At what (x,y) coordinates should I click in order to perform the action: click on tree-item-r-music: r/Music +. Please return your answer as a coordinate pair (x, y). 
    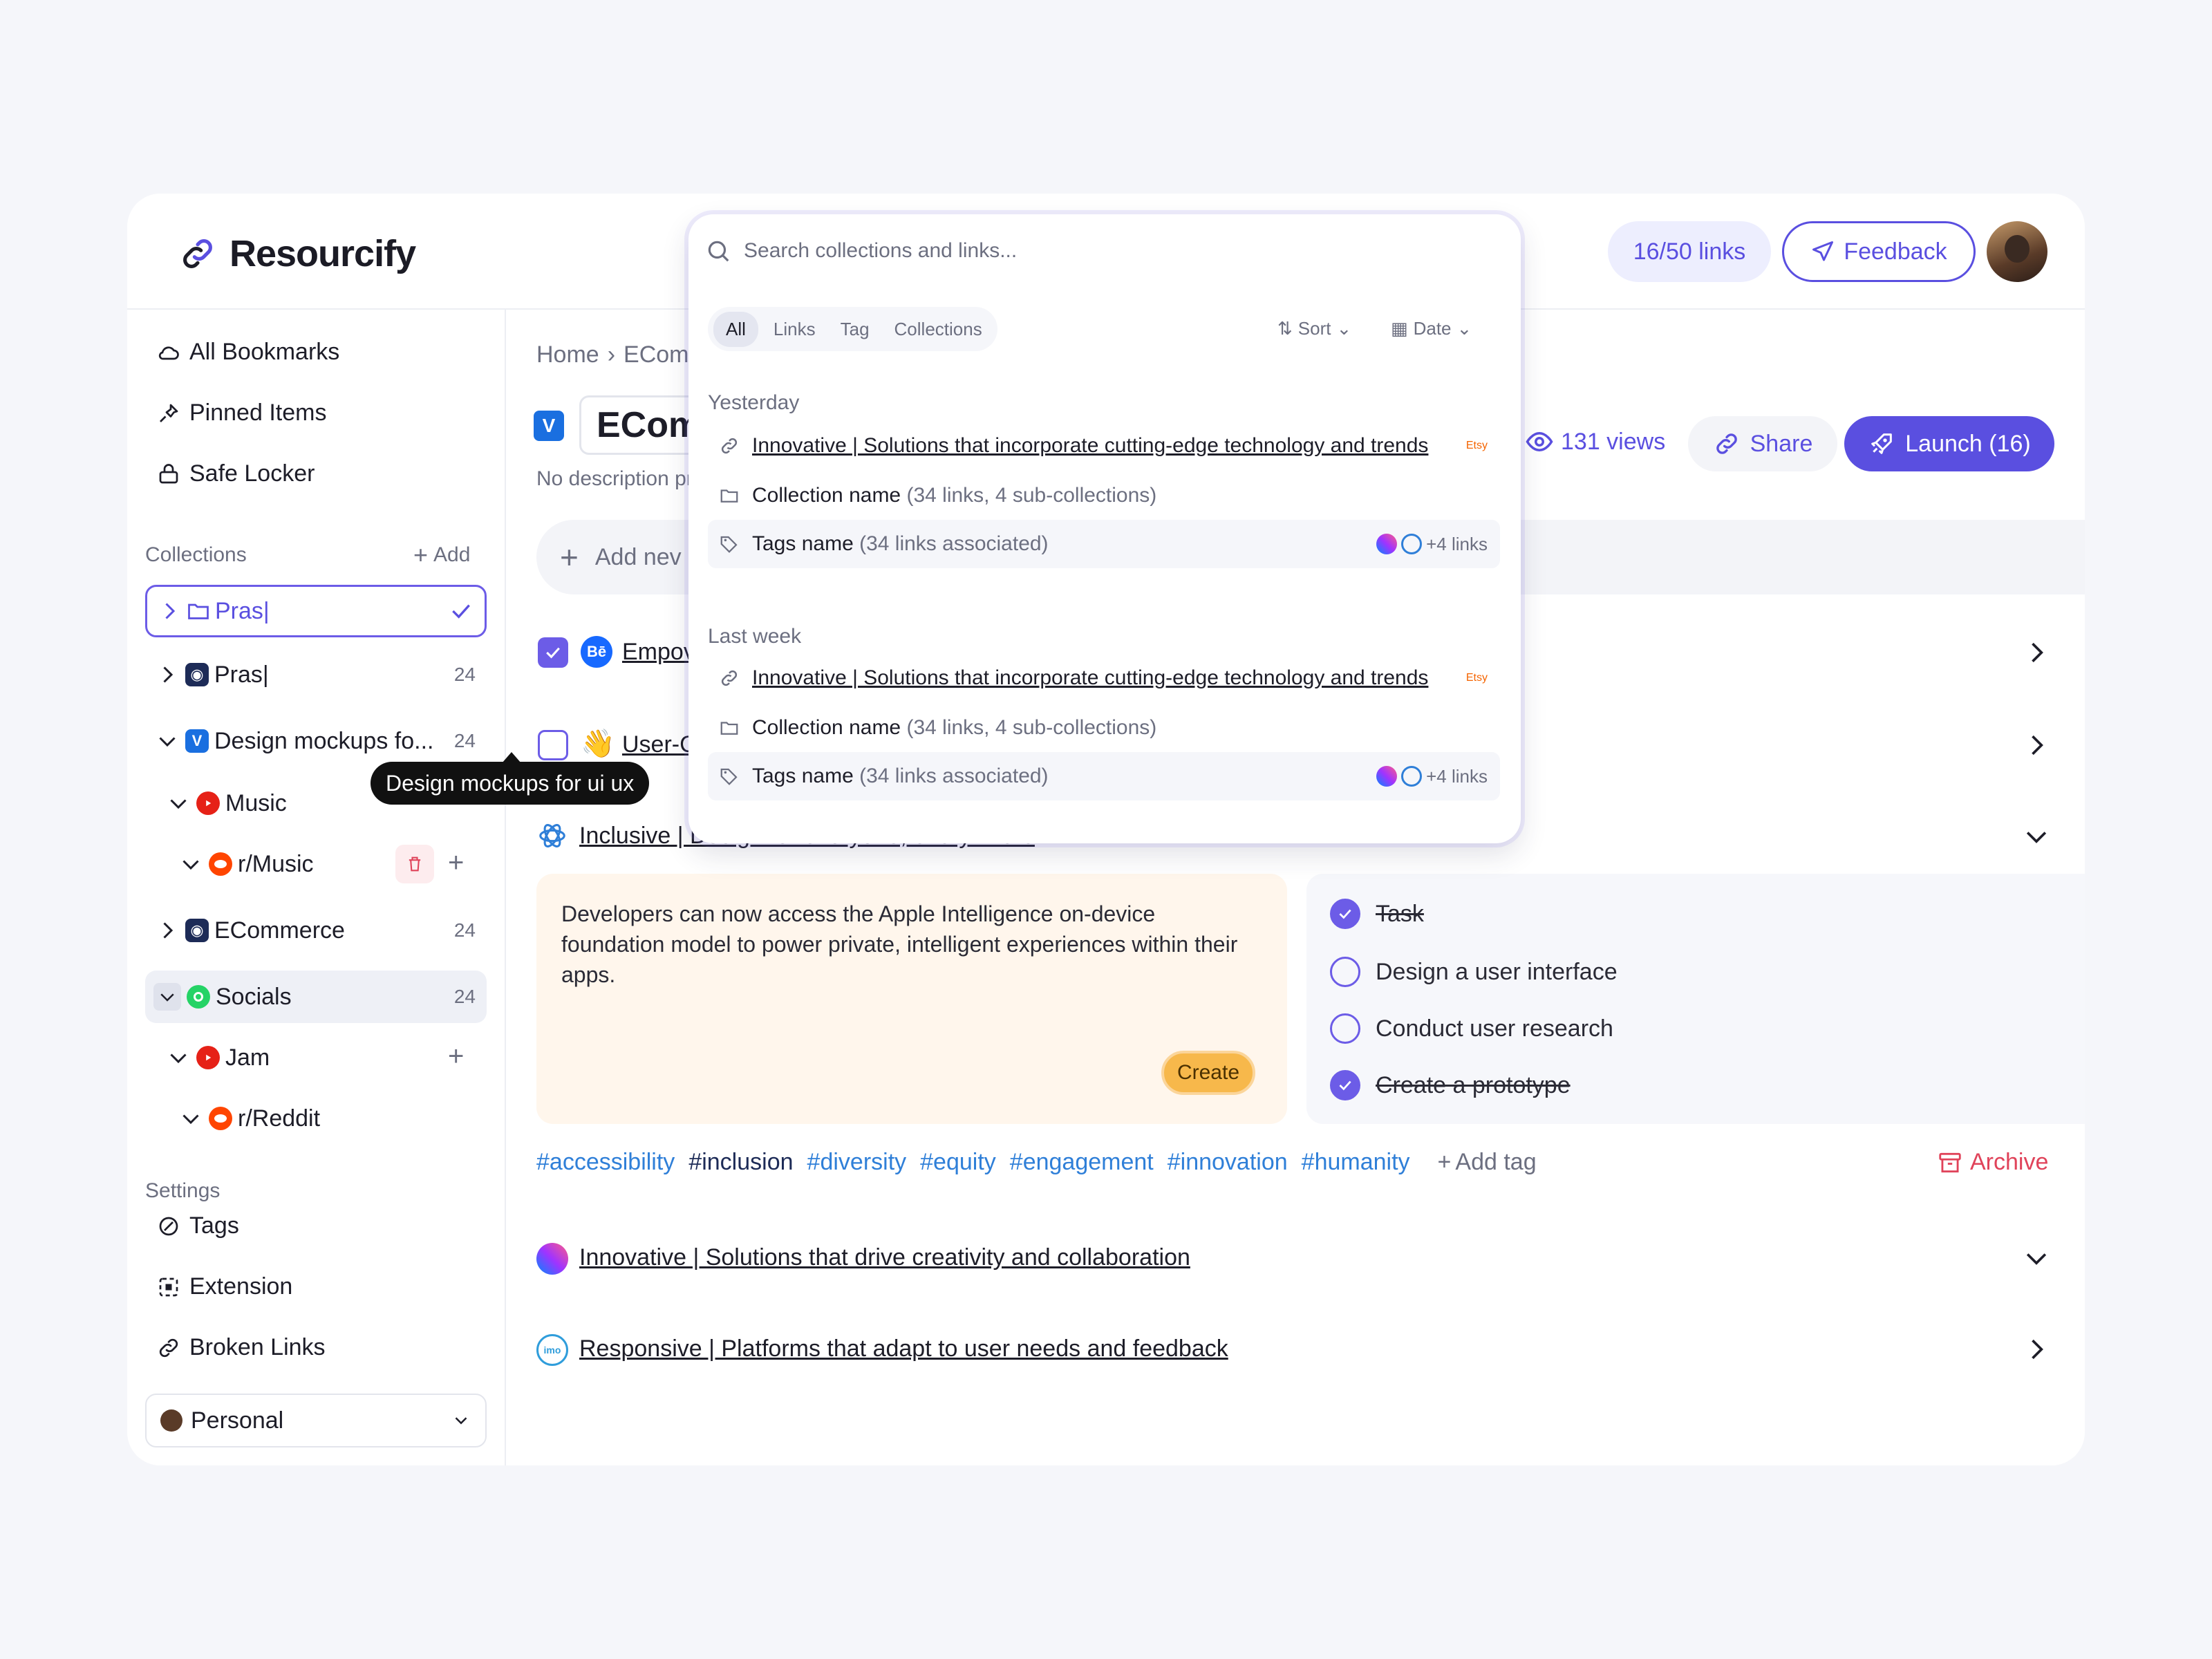
    Looking at the image, I should click on (316, 864).